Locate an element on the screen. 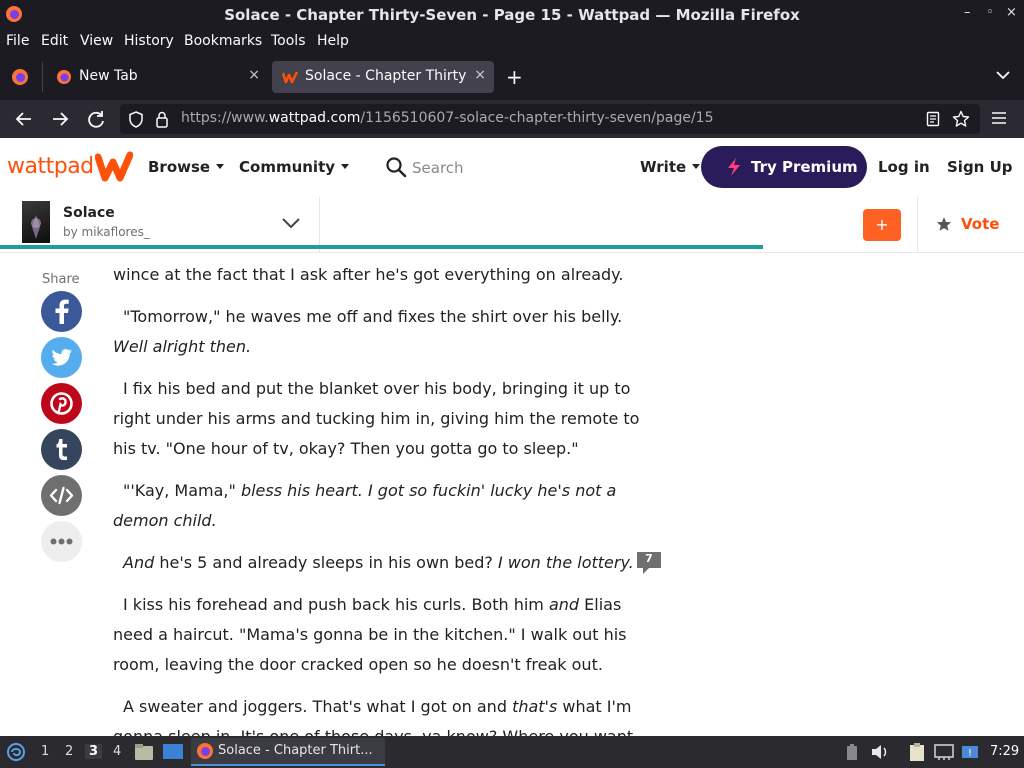 The width and height of the screenshot is (1024, 768). search-icon is located at coordinates (396, 167).